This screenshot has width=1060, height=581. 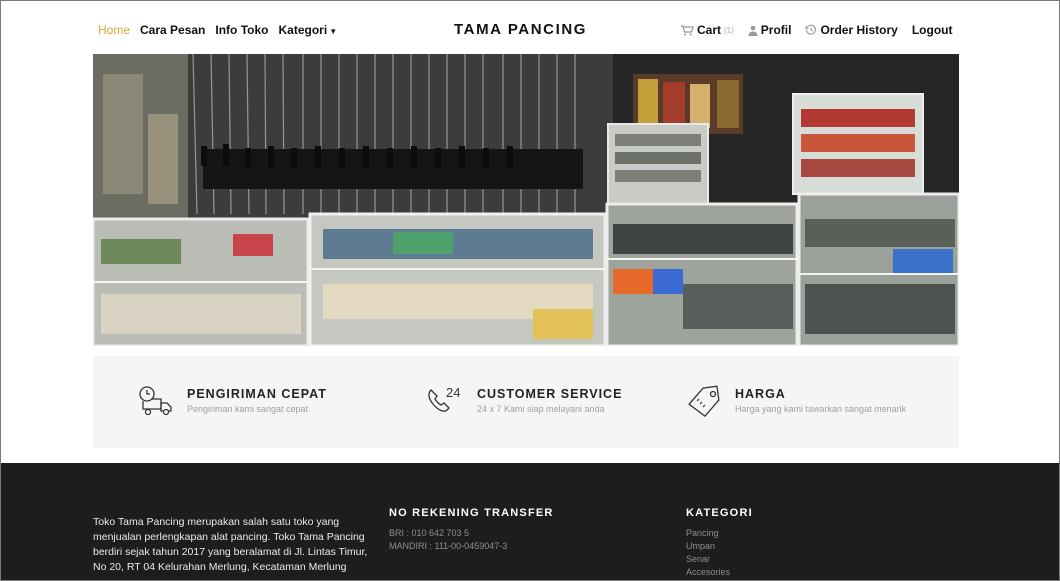 I want to click on feature-customer-service-subtitle: 24 x 7 Kami siap melayani anda, so click(x=541, y=409).